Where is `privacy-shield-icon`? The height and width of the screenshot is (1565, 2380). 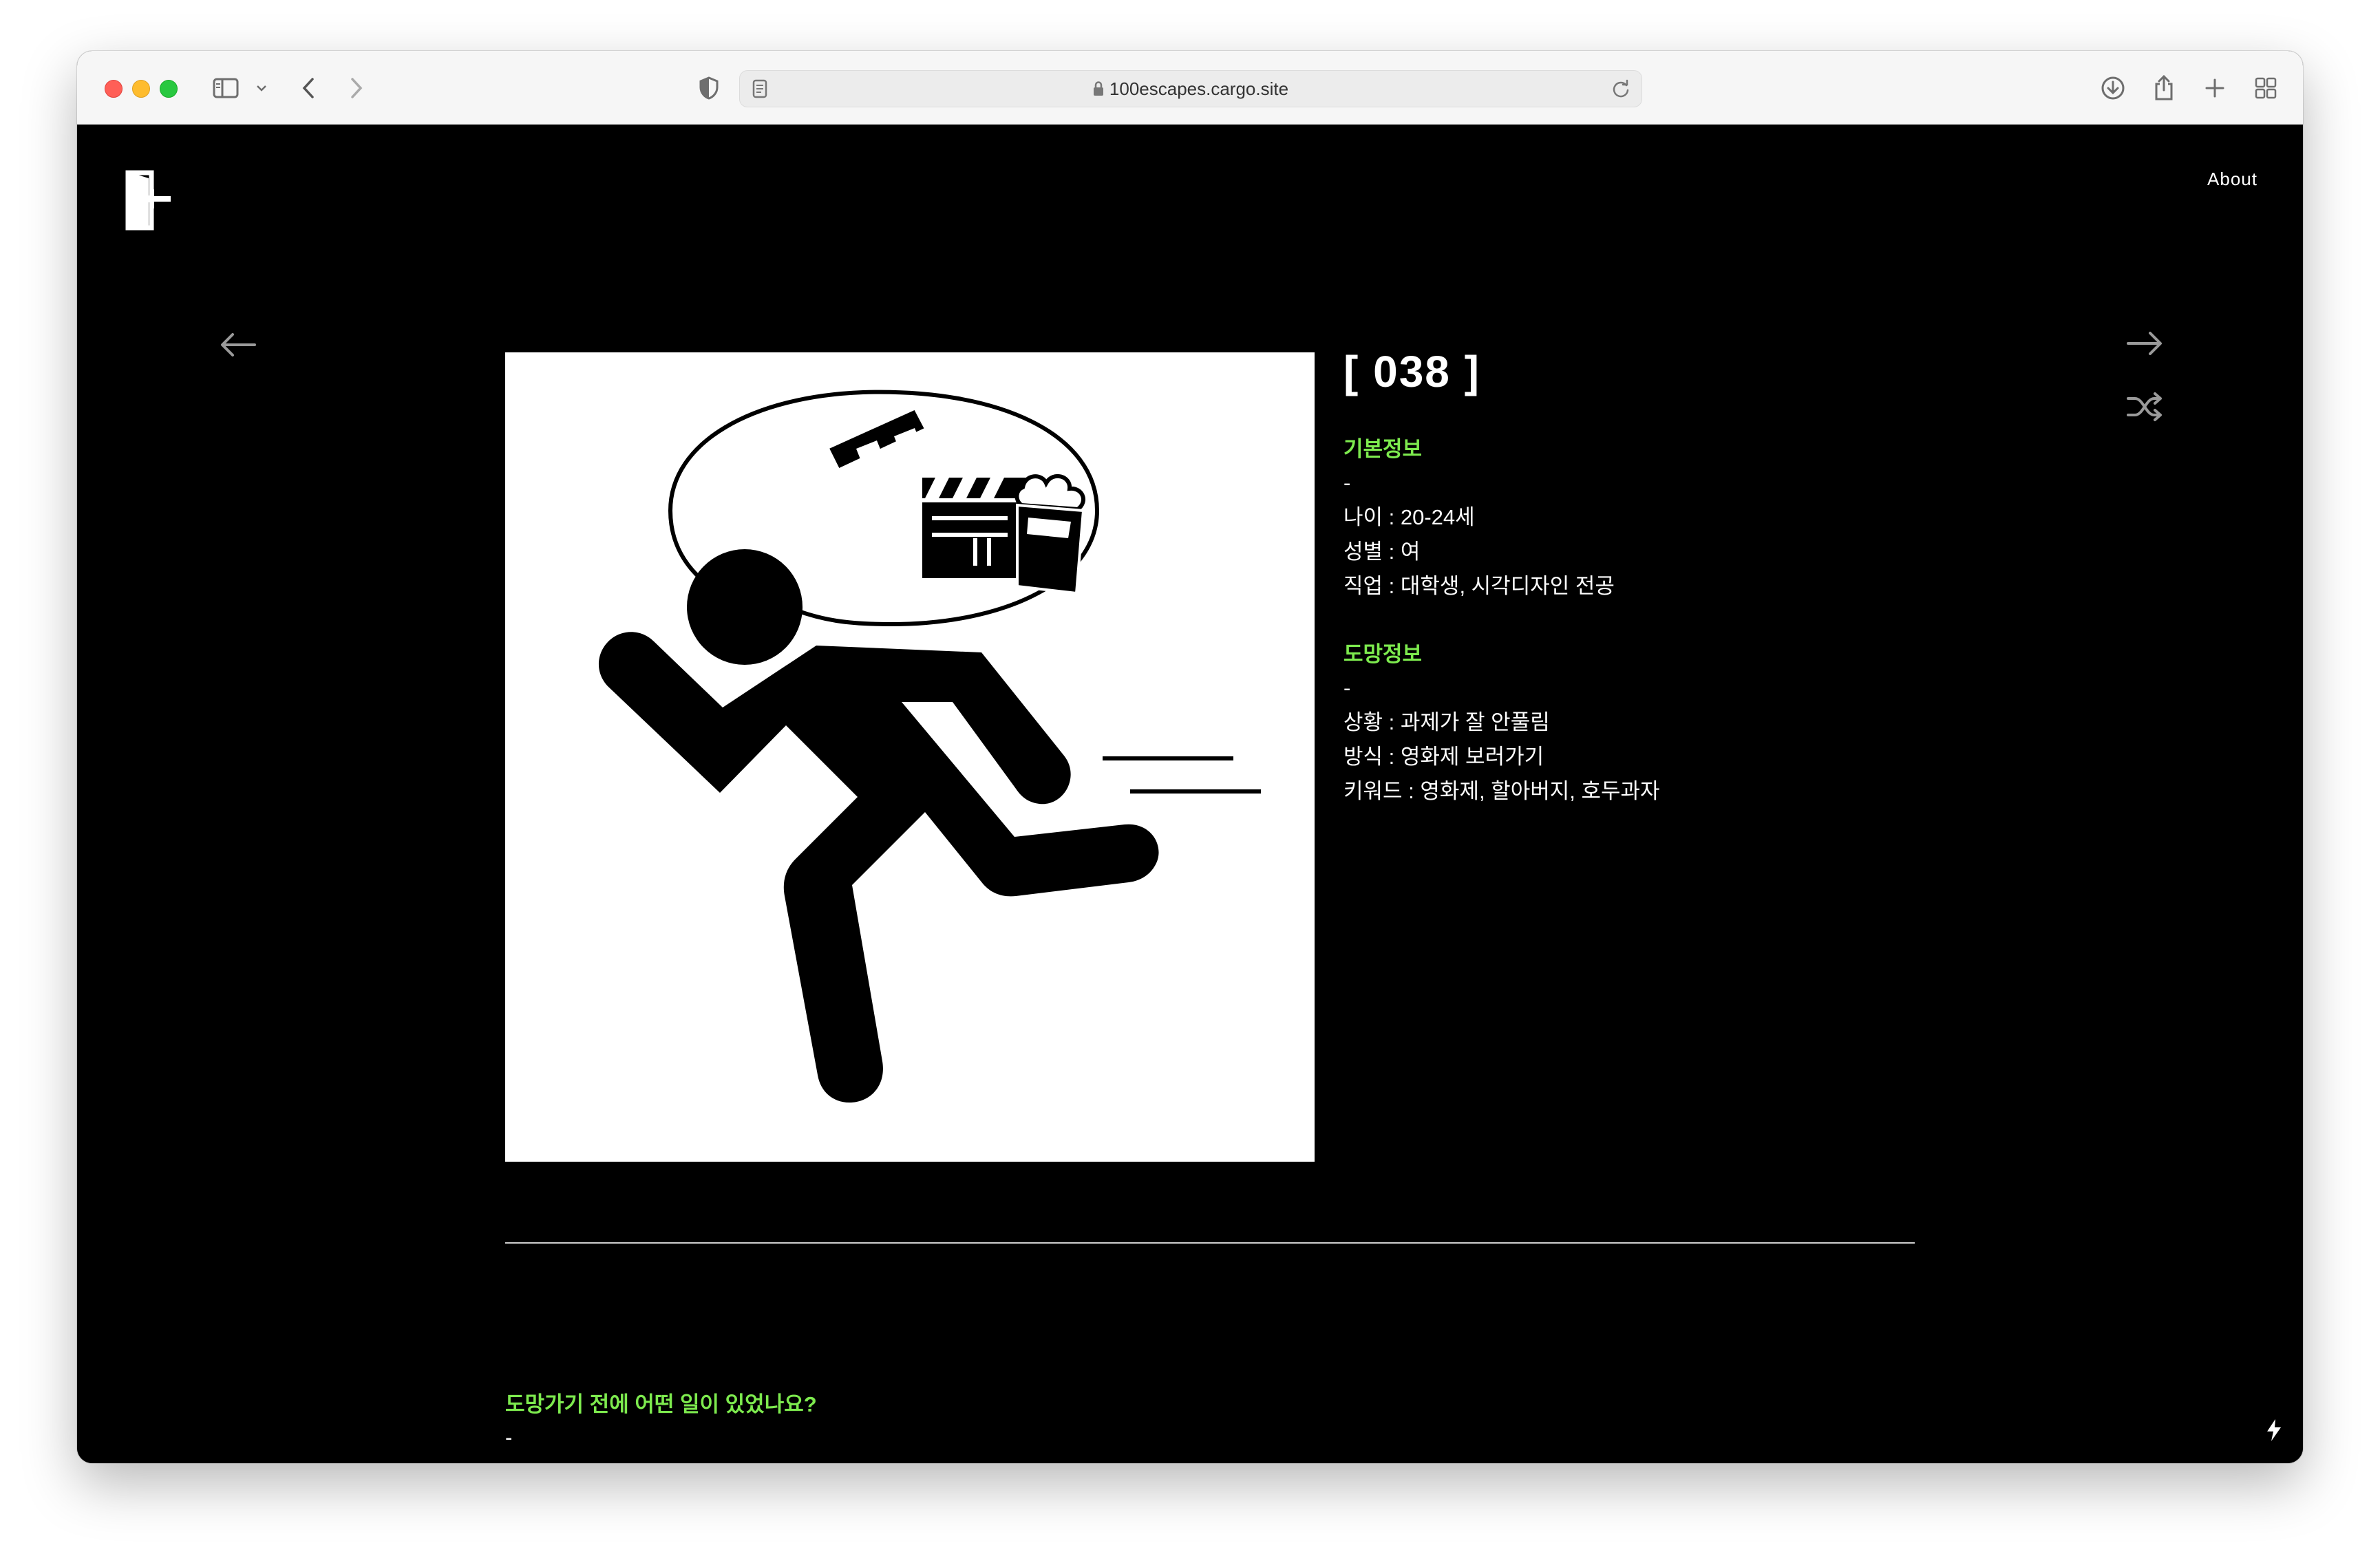 privacy-shield-icon is located at coordinates (709, 88).